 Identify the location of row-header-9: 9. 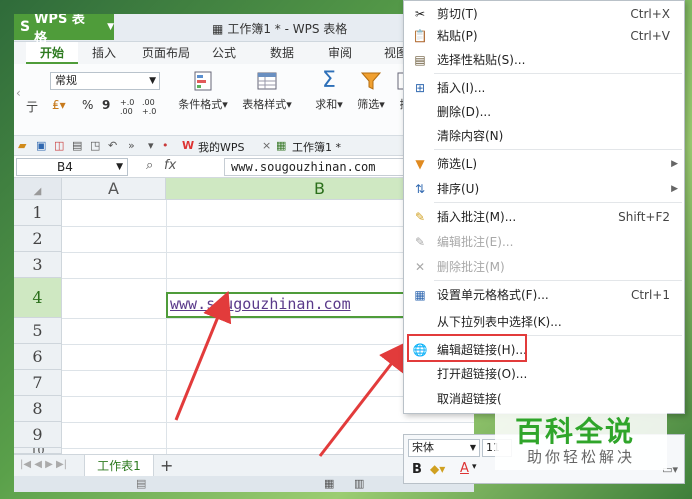
(38, 435).